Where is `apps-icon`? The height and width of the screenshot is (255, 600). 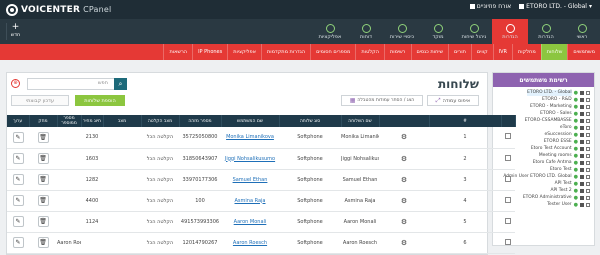 apps-icon is located at coordinates (330, 28).